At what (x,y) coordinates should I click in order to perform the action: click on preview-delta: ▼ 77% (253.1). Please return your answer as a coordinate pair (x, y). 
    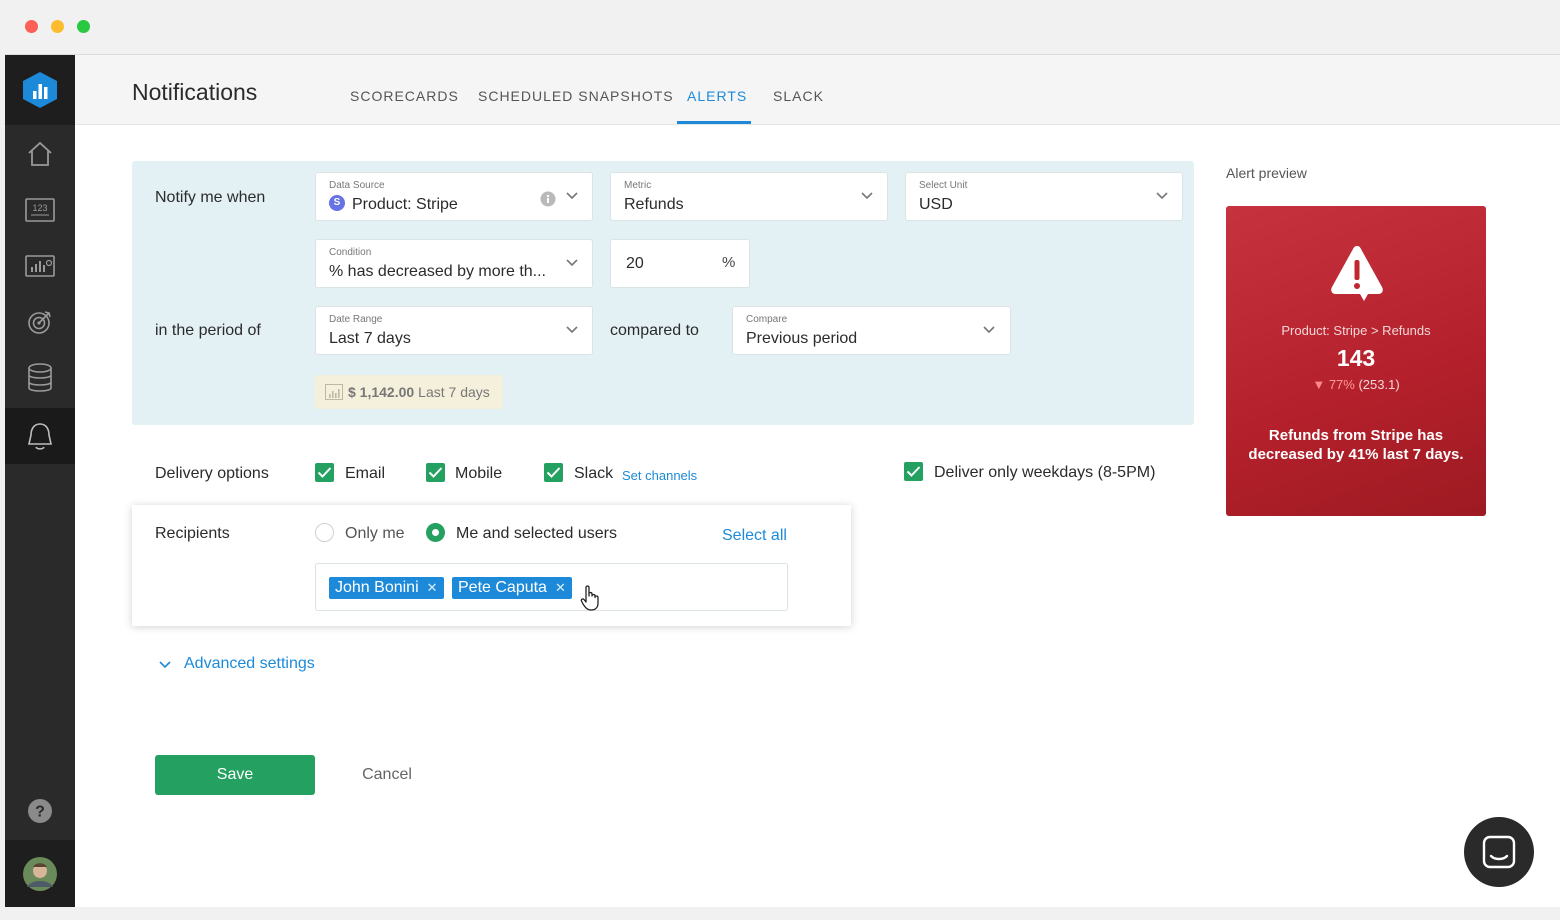
    Looking at the image, I should click on (1356, 384).